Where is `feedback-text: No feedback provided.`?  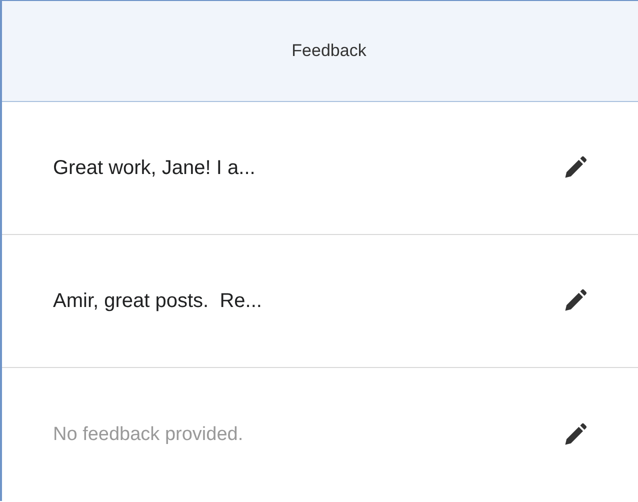 feedback-text: No feedback provided. is located at coordinates (148, 435).